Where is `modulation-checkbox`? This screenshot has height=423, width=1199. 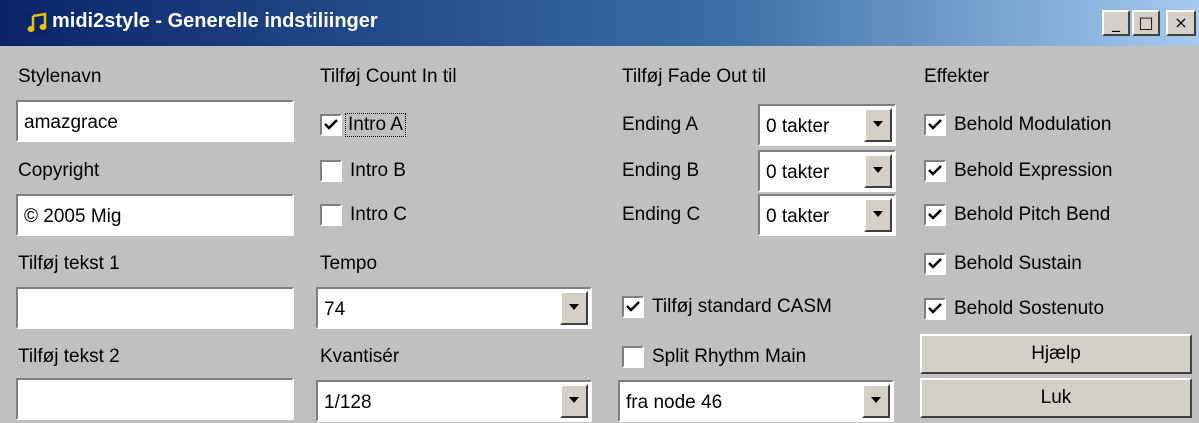 modulation-checkbox is located at coordinates (935, 125).